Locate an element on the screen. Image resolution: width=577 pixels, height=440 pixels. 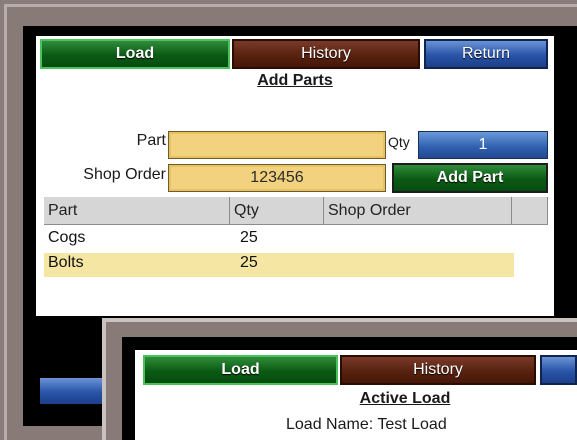
tab-load-active-label: Load is located at coordinates (240, 369).